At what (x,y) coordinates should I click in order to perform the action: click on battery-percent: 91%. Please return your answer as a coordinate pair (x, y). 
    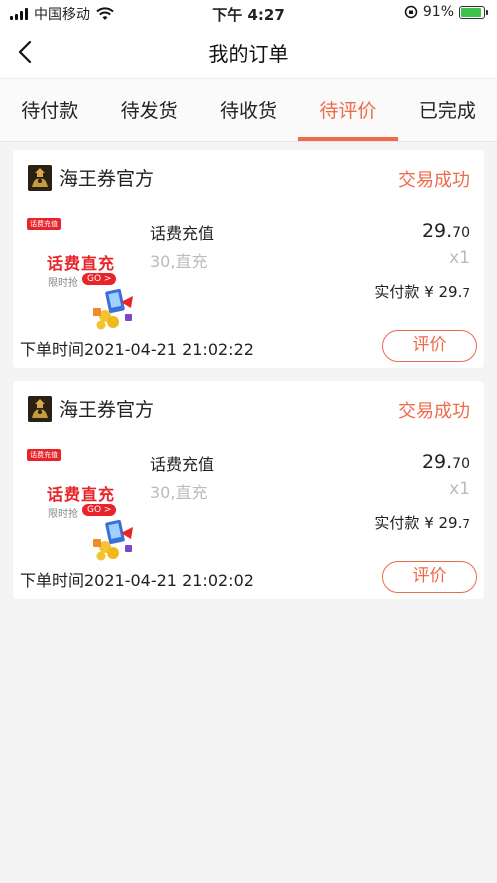
    Looking at the image, I should click on (438, 12).